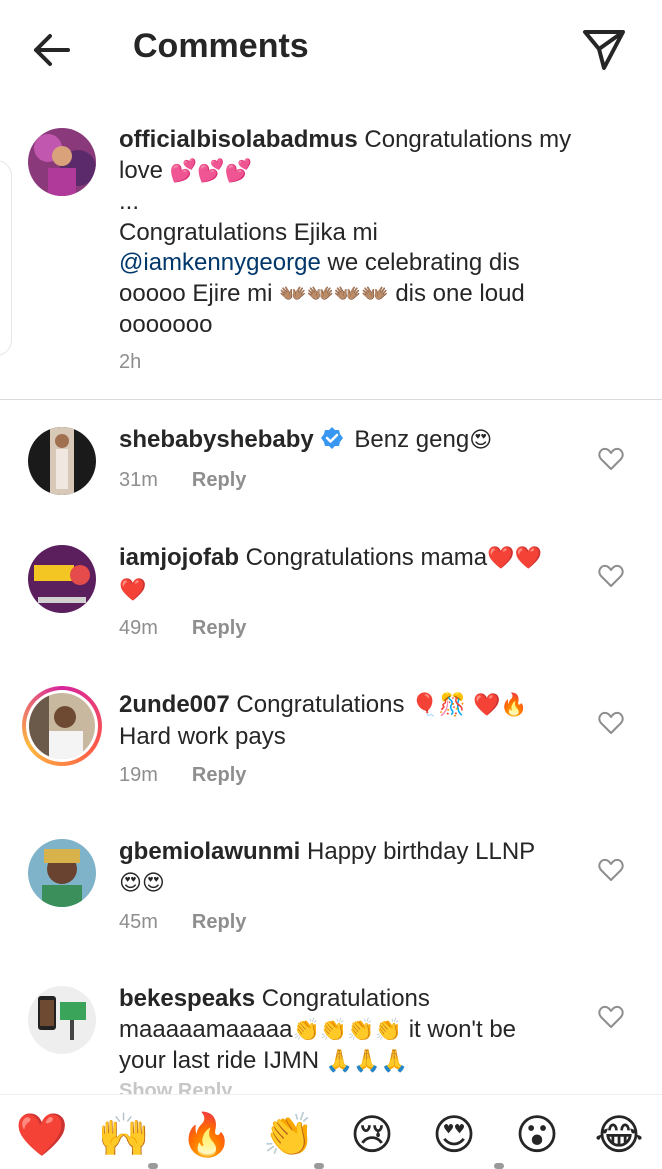 The height and width of the screenshot is (1169, 662). I want to click on emoji-laughing-button: 😂, so click(619, 1135).